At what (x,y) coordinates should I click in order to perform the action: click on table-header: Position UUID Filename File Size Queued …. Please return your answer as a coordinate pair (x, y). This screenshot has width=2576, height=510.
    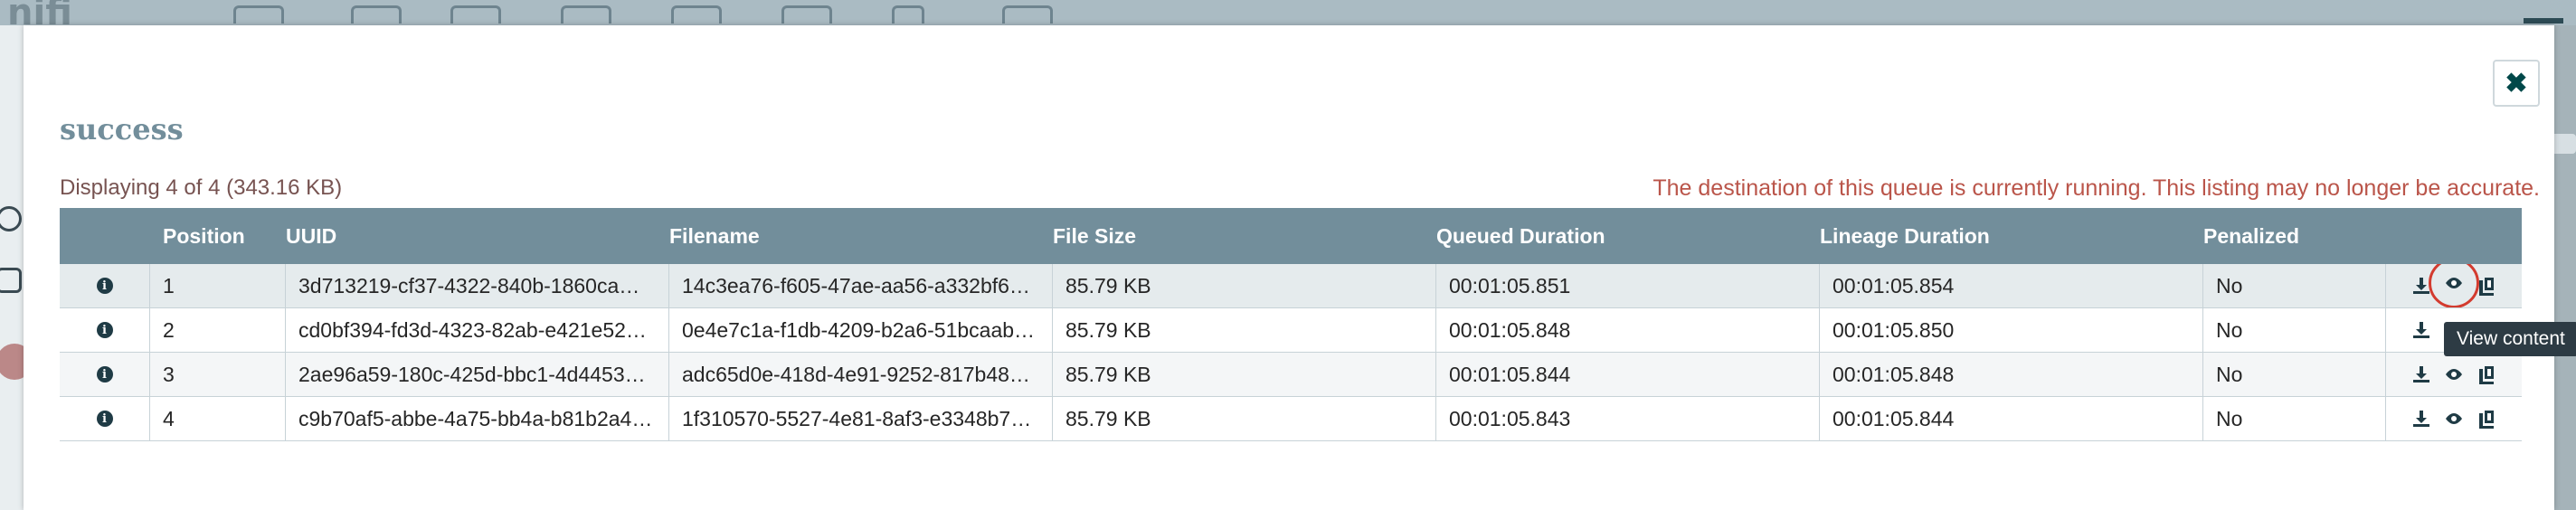
    Looking at the image, I should click on (1291, 236).